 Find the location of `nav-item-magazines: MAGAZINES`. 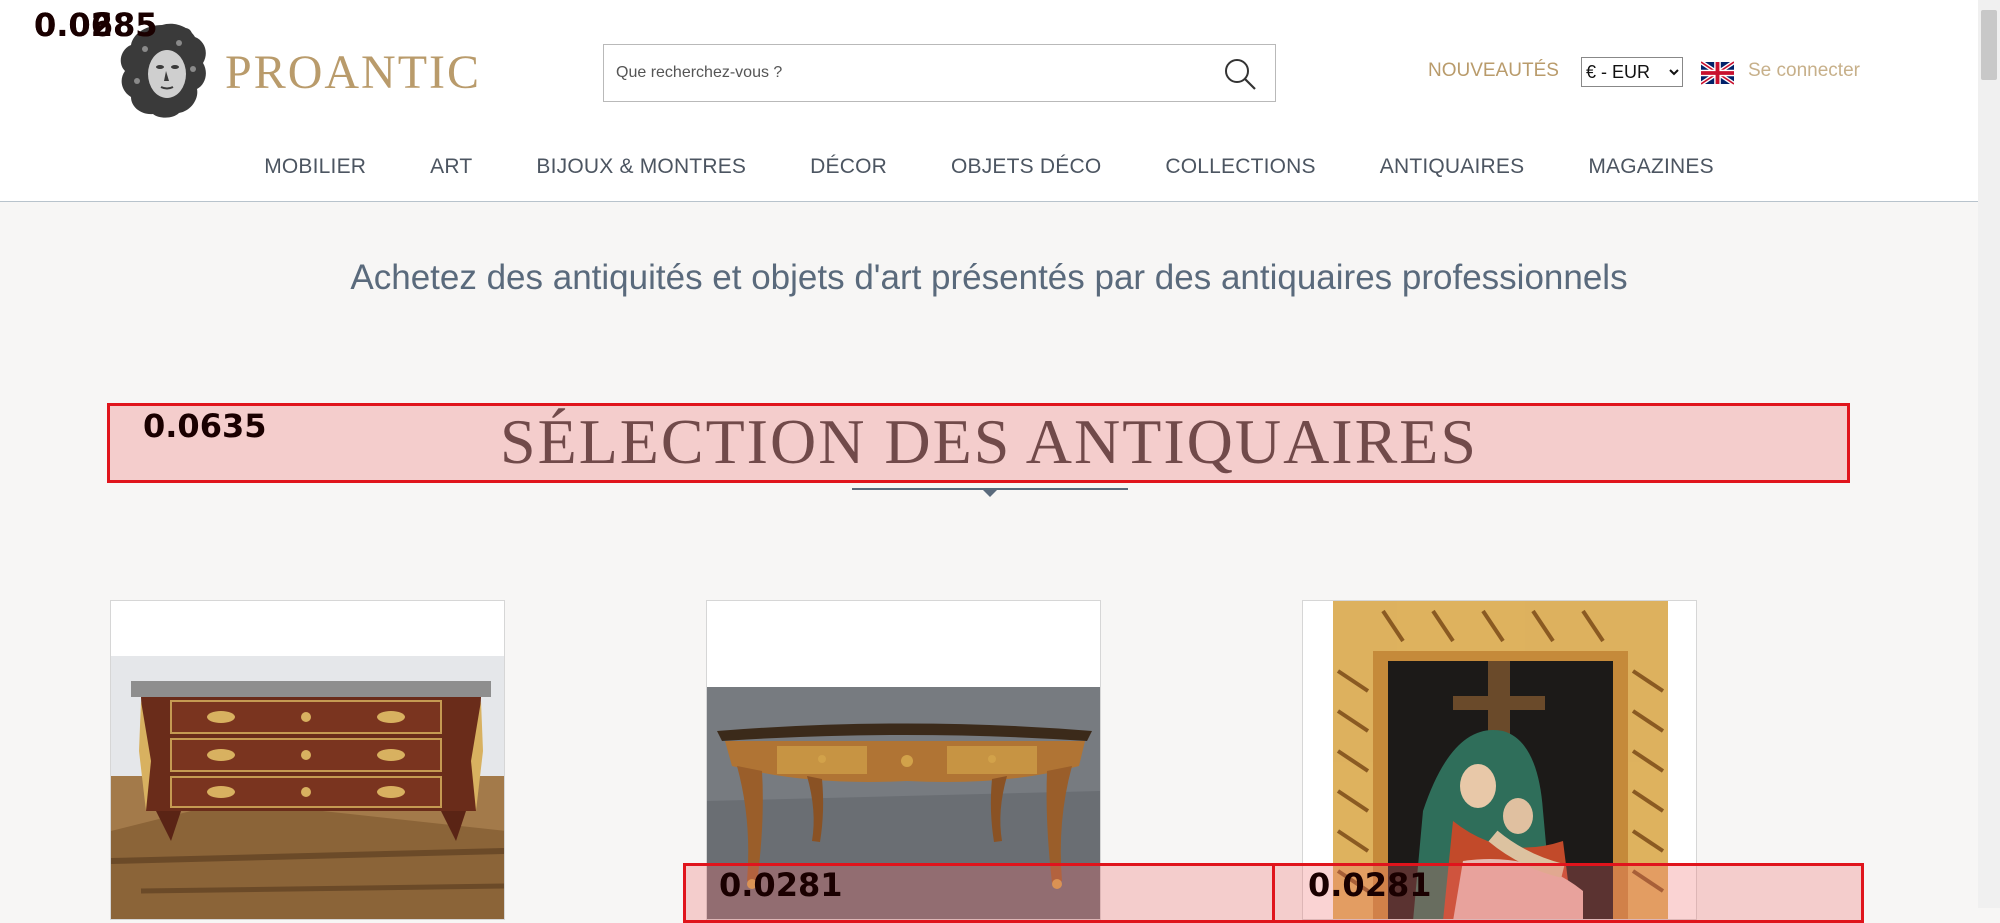

nav-item-magazines: MAGAZINES is located at coordinates (1650, 167).